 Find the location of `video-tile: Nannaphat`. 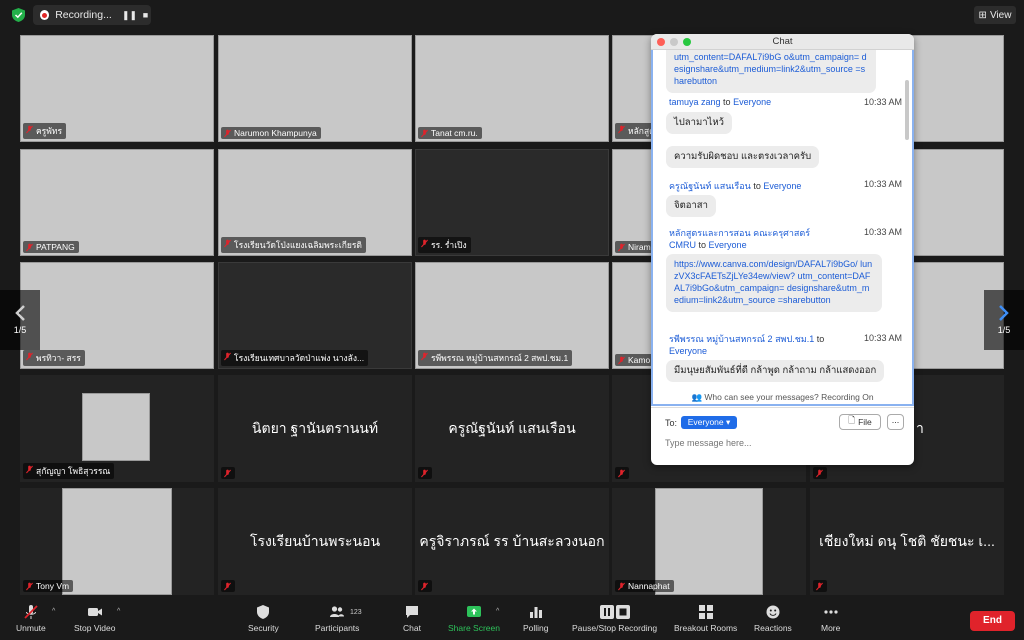

video-tile: Nannaphat is located at coordinates (709, 541).